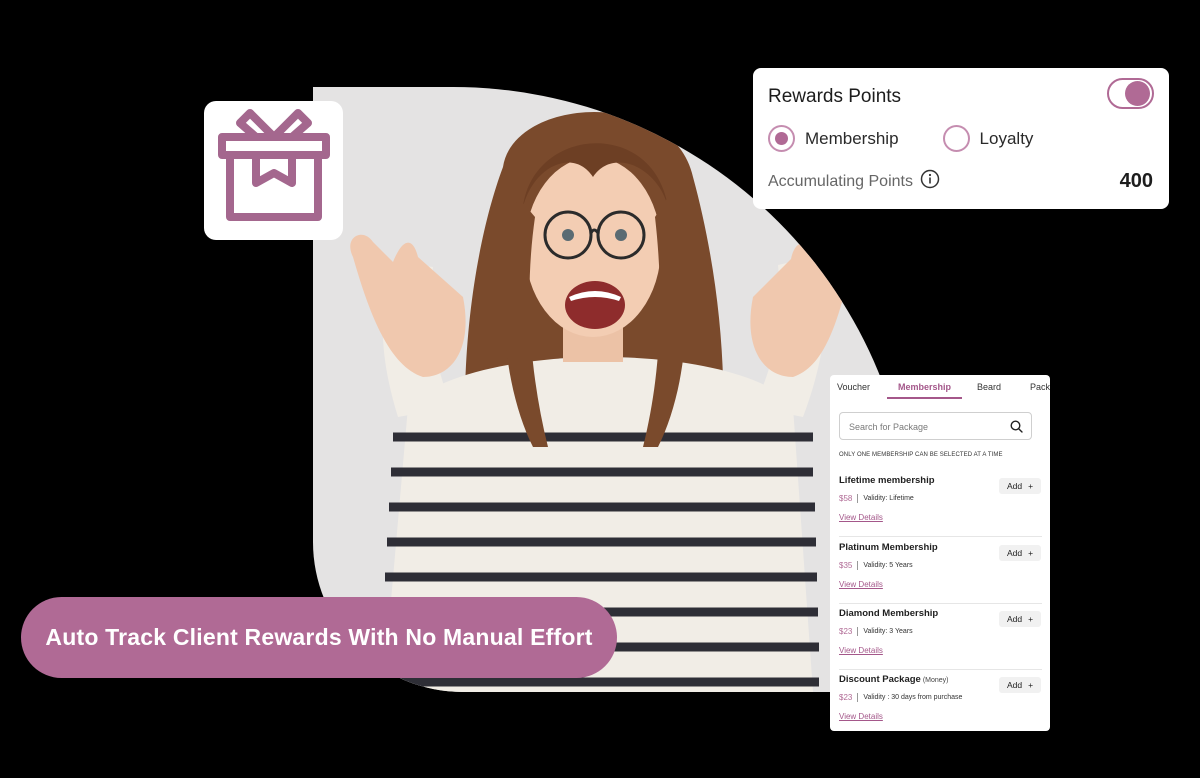 Image resolution: width=1200 pixels, height=778 pixels. Describe the element at coordinates (889, 613) in the screenshot. I see `package-name: Diamond Membership` at that location.